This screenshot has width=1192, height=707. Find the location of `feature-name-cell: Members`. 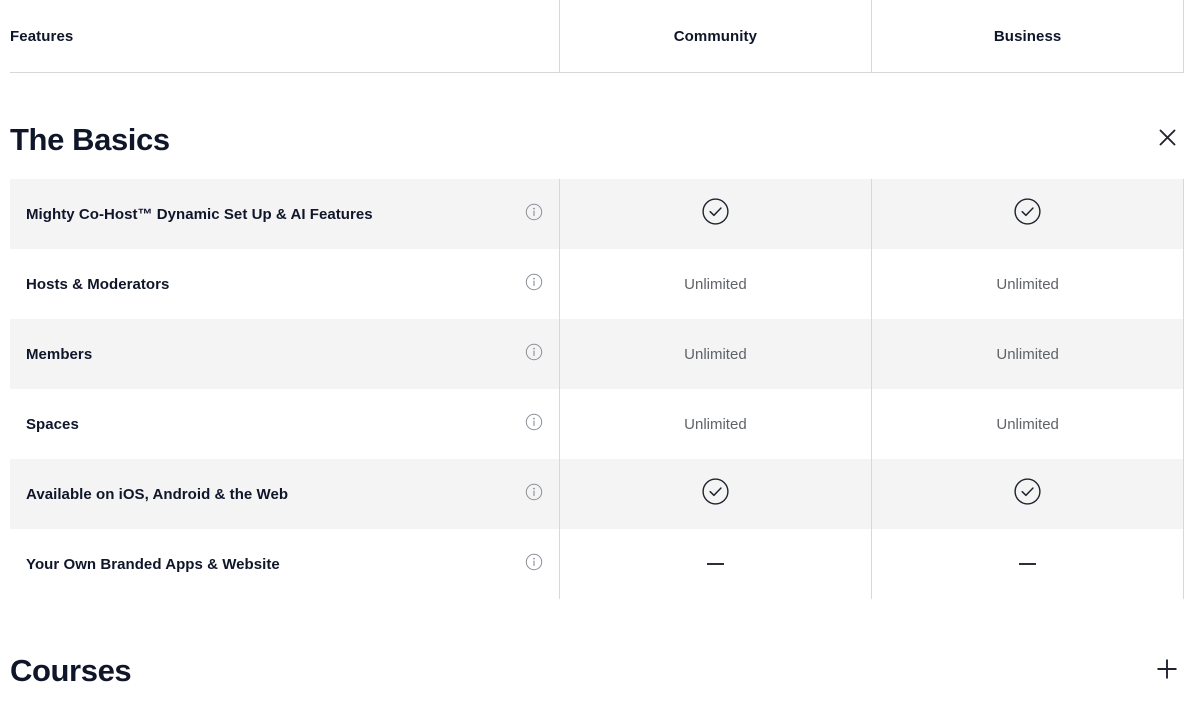

feature-name-cell: Members is located at coordinates (284, 354).